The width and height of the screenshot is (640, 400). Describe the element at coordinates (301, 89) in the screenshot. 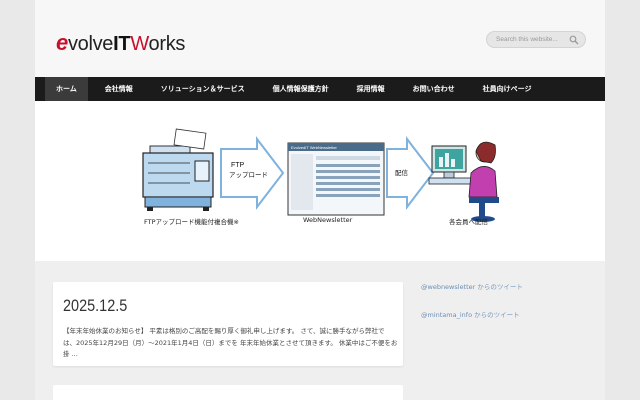

I see `nav-item-privacy: 個人情報保護方針` at that location.